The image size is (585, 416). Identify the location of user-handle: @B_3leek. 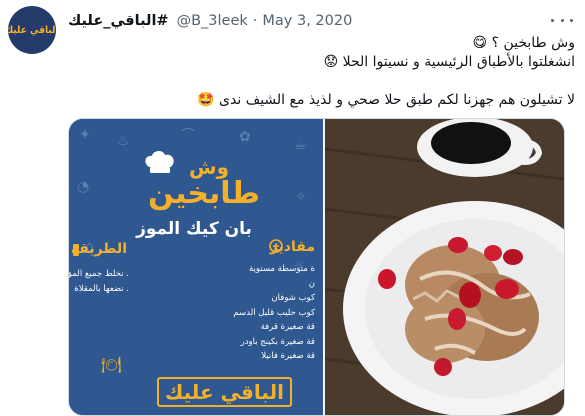
(212, 21).